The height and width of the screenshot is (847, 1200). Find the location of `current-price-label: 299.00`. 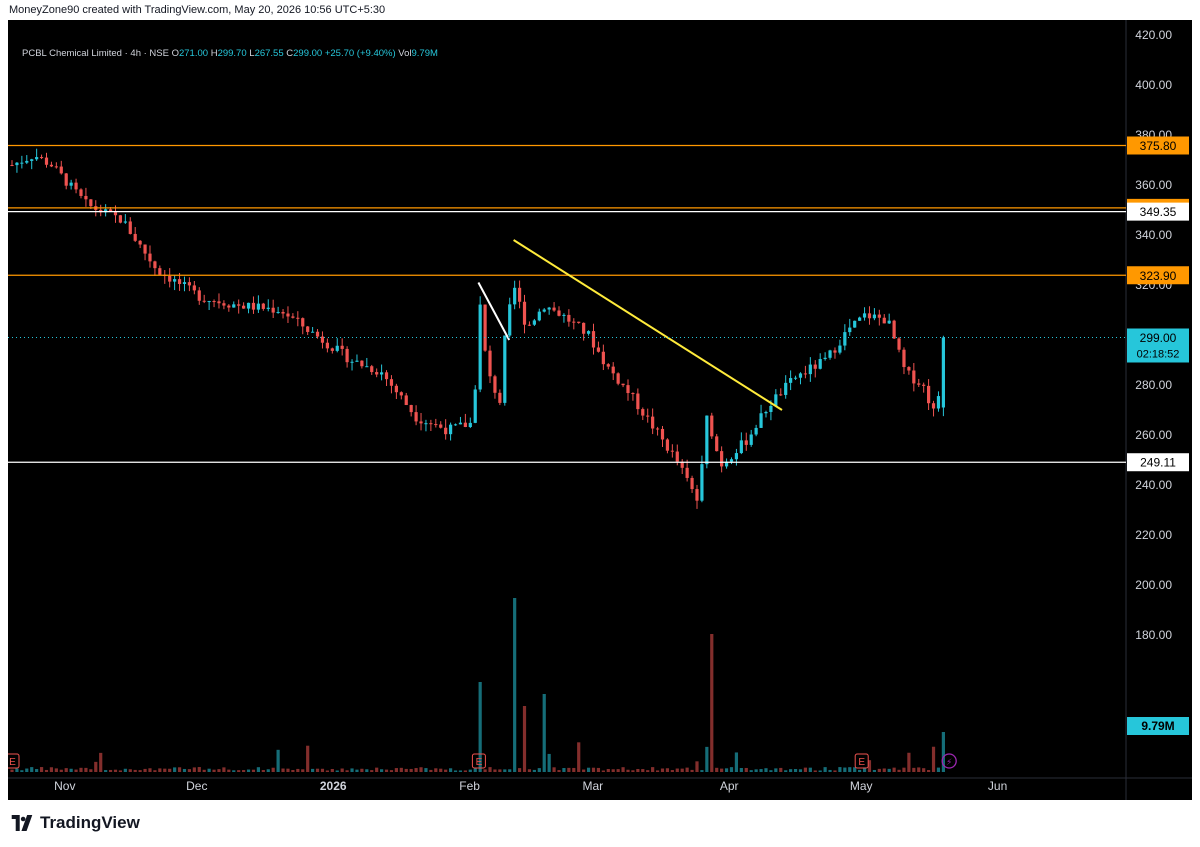

current-price-label: 299.00 is located at coordinates (1158, 338).